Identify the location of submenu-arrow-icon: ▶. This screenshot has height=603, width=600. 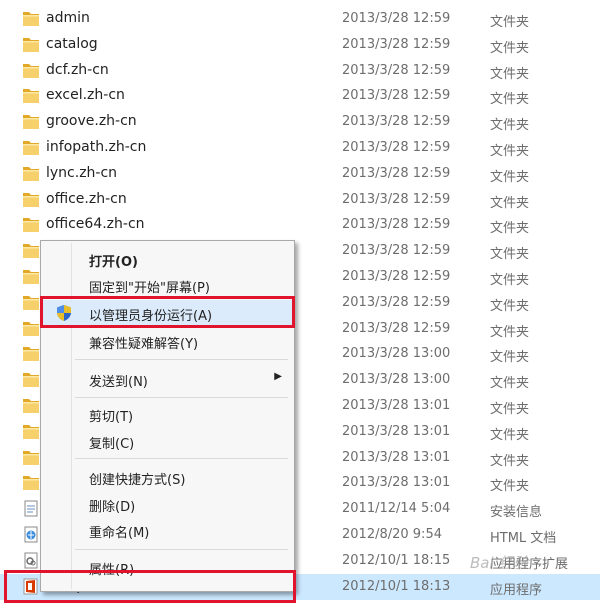
(278, 376).